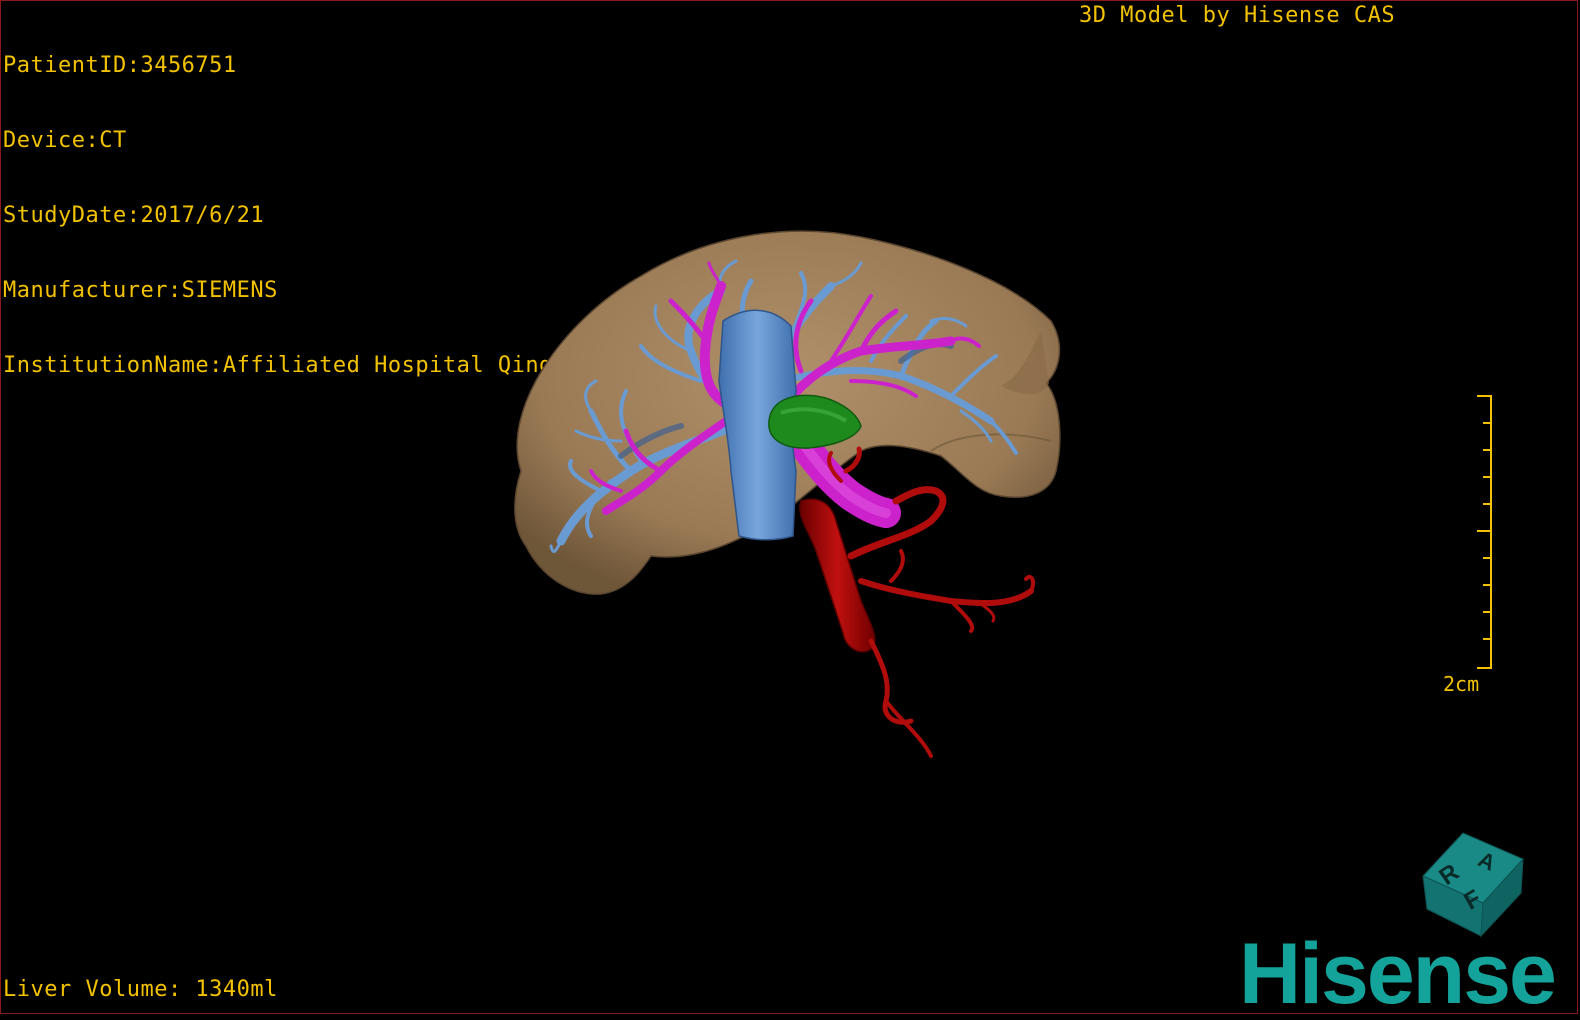 The image size is (1580, 1020). I want to click on orientation-cube: R A F, so click(1473, 886).